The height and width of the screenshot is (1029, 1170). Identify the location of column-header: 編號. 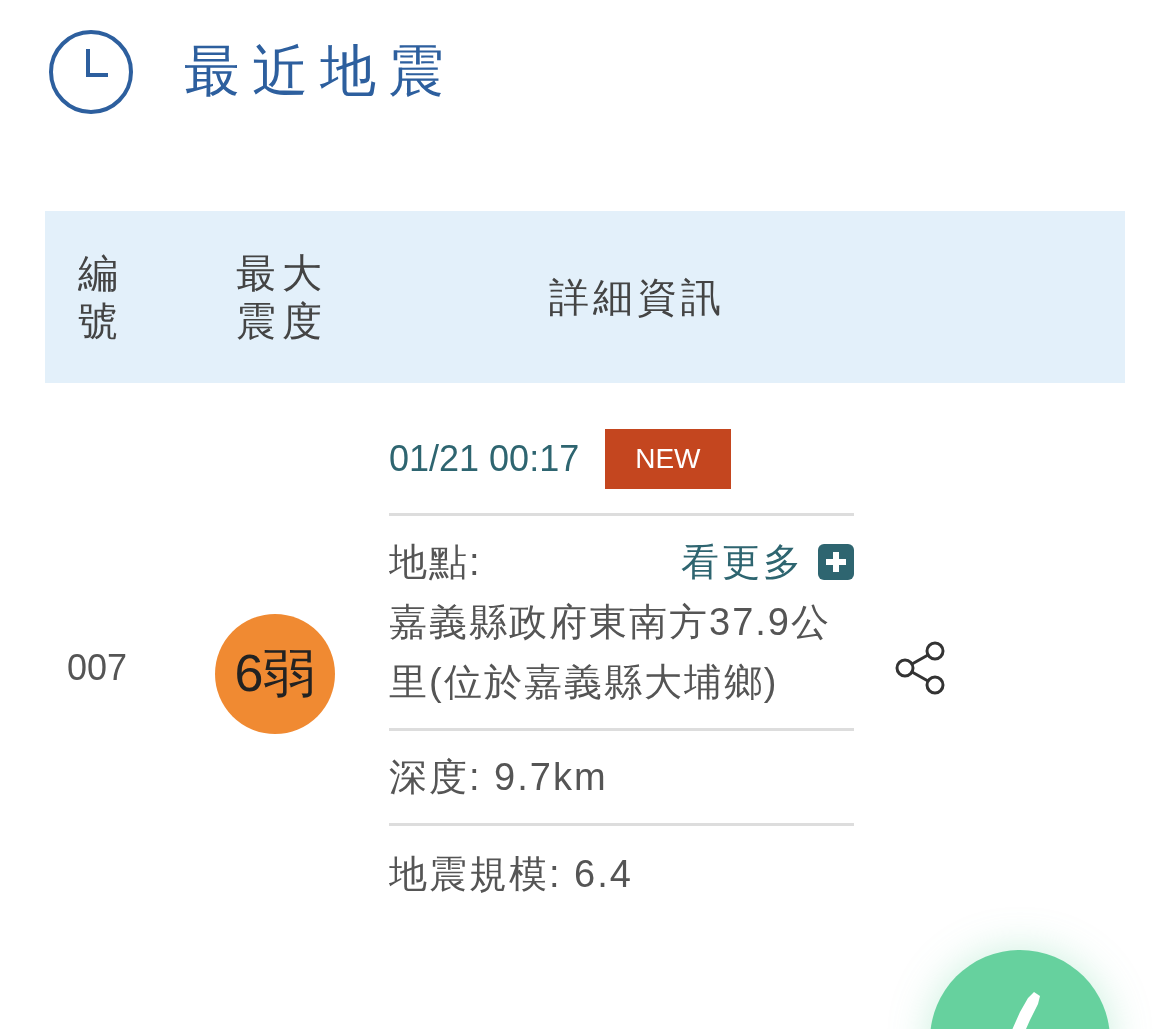
(98, 297).